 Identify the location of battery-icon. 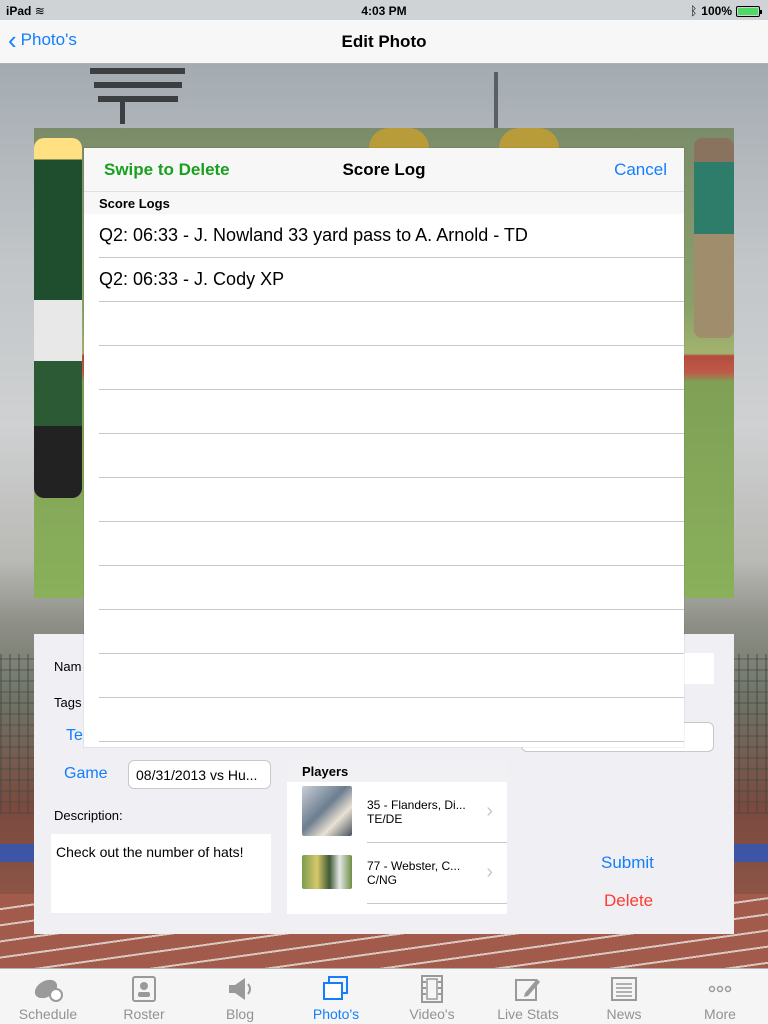
(749, 11).